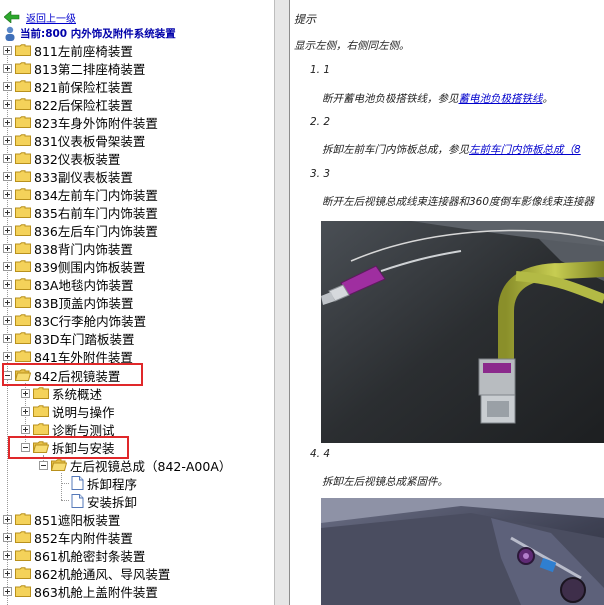  I want to click on step-text-body: 拆卸左前车门内饰板总成，参见, so click(395, 150).